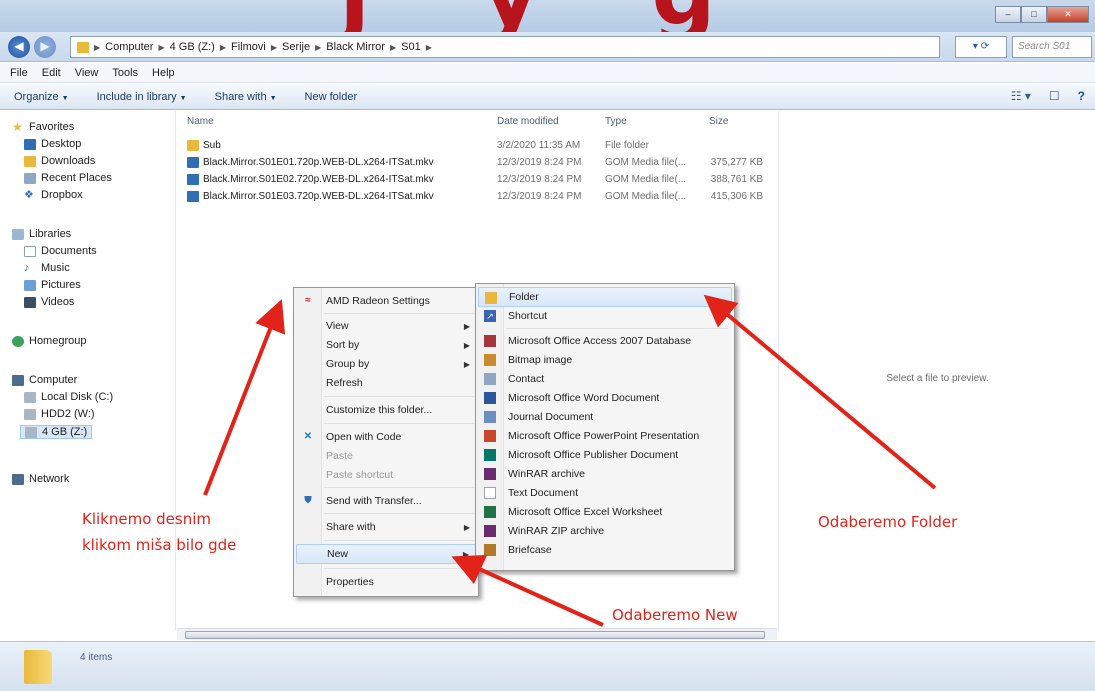 This screenshot has height=691, width=1095. I want to click on annotation-right-click-line1: Kliknemo desnim, so click(147, 519).